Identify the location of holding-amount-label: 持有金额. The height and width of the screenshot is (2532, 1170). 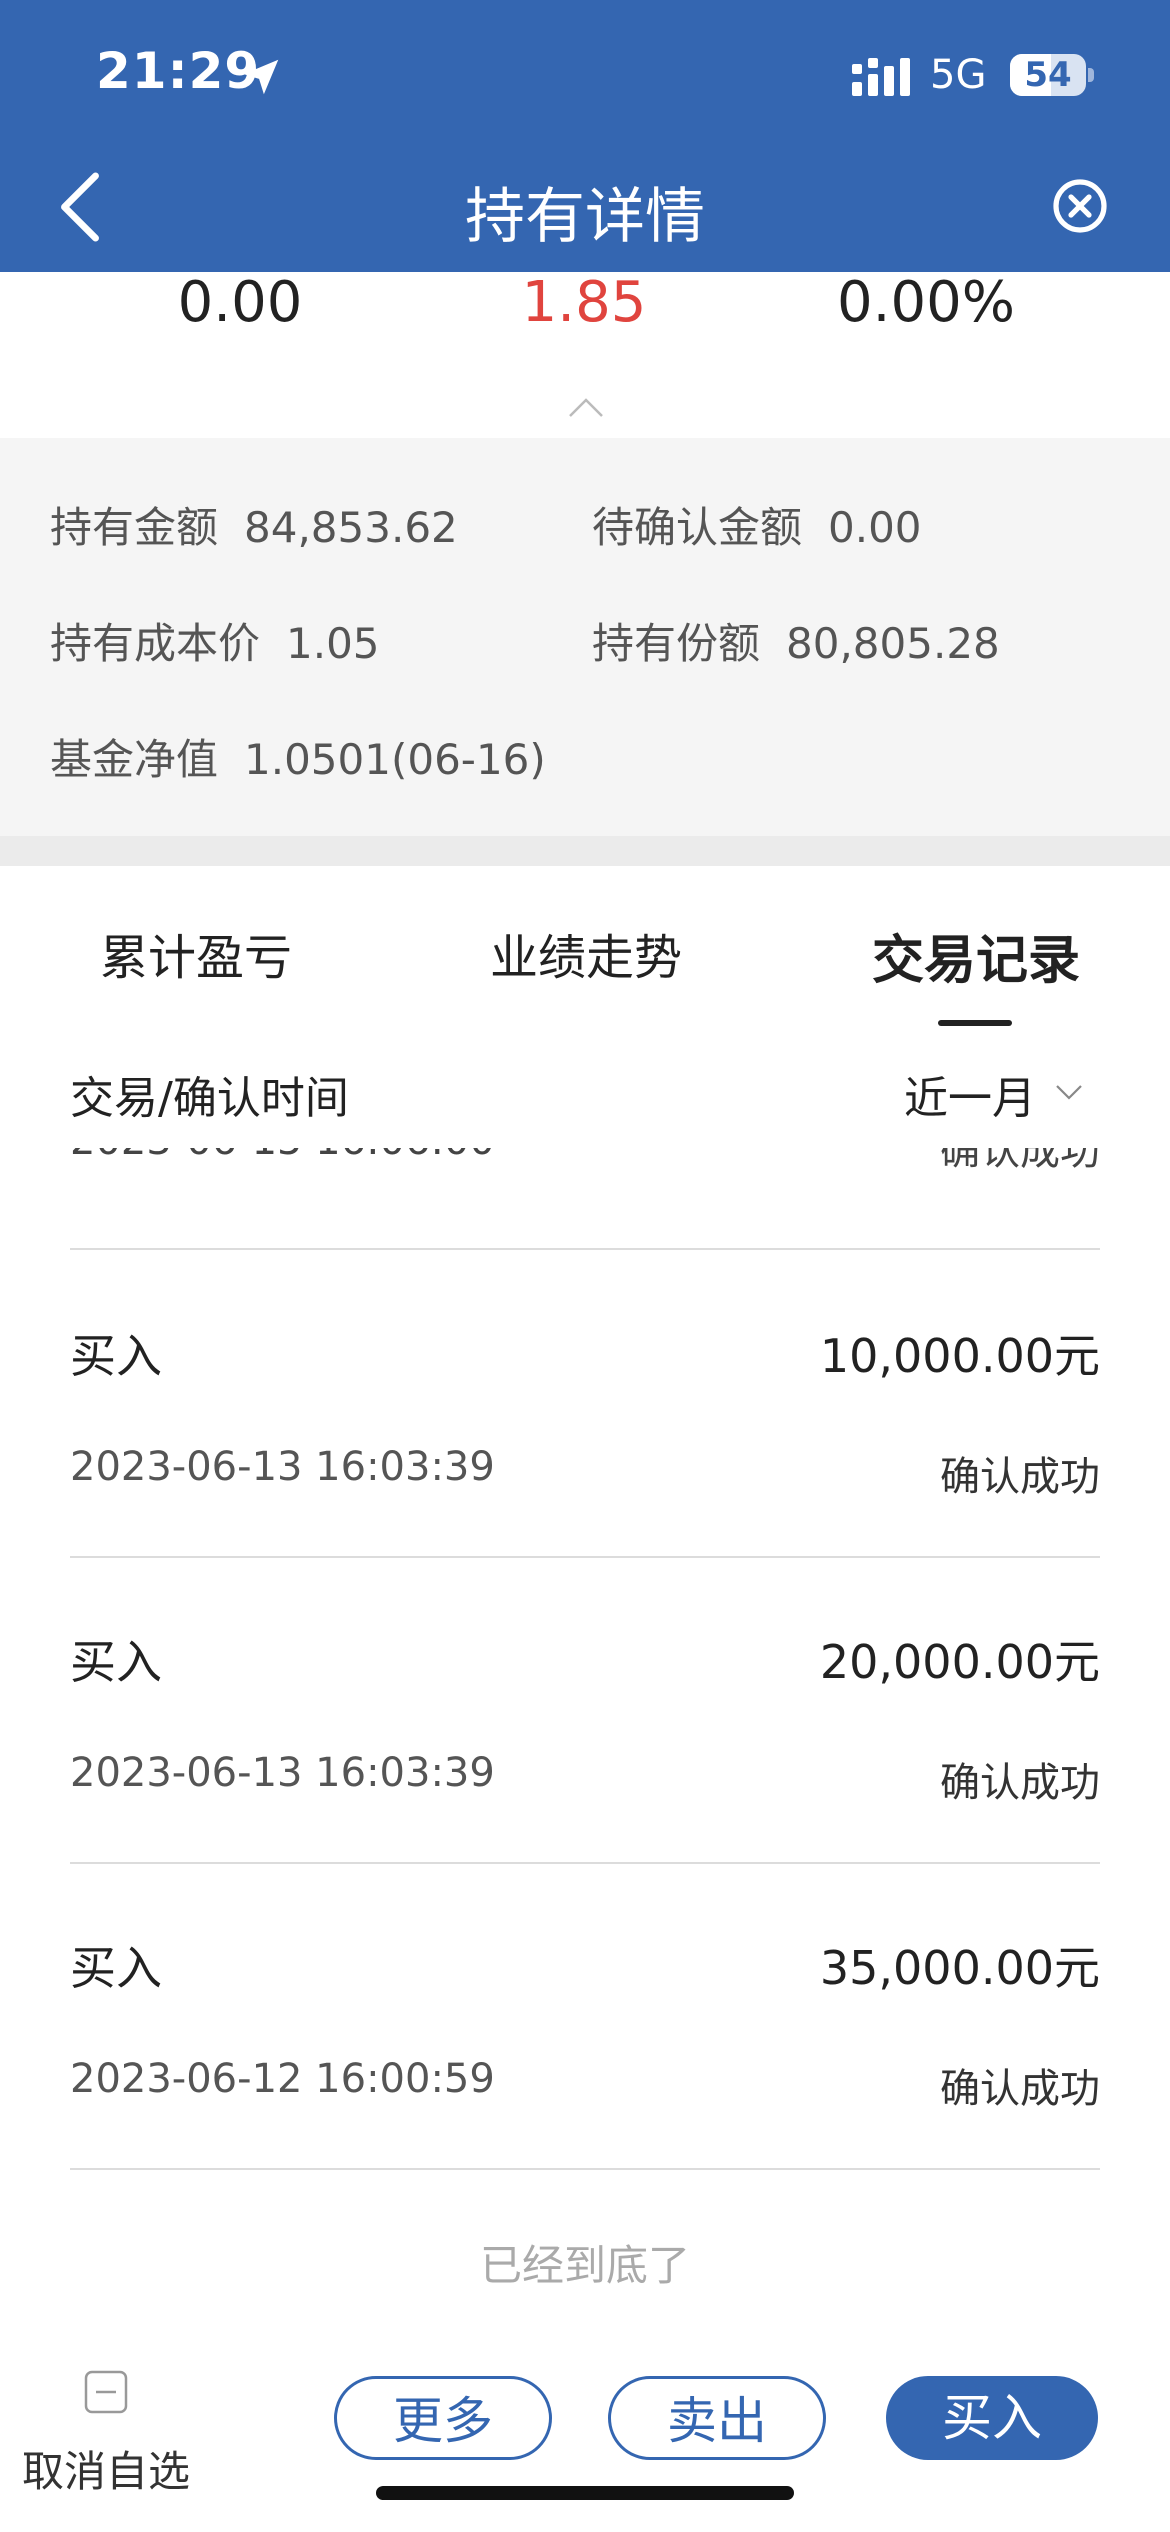
(134, 527).